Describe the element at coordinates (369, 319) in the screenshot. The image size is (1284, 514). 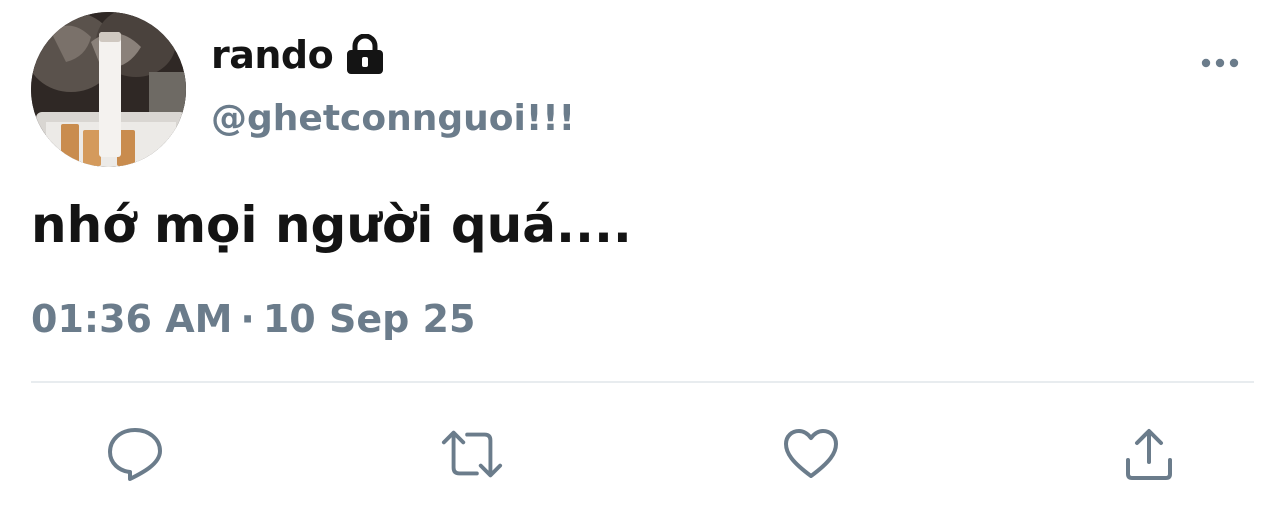
I see `tweet-date: 10 Sep 25` at that location.